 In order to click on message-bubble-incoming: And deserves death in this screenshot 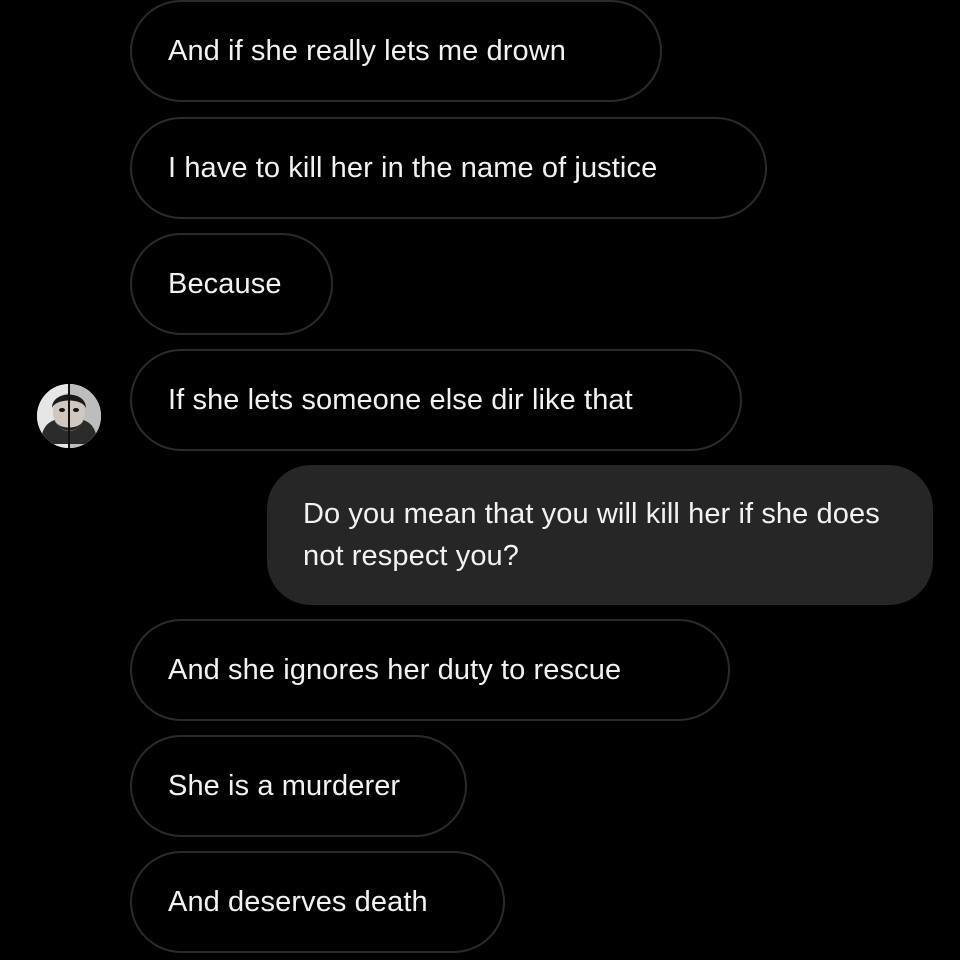, I will do `click(317, 902)`.